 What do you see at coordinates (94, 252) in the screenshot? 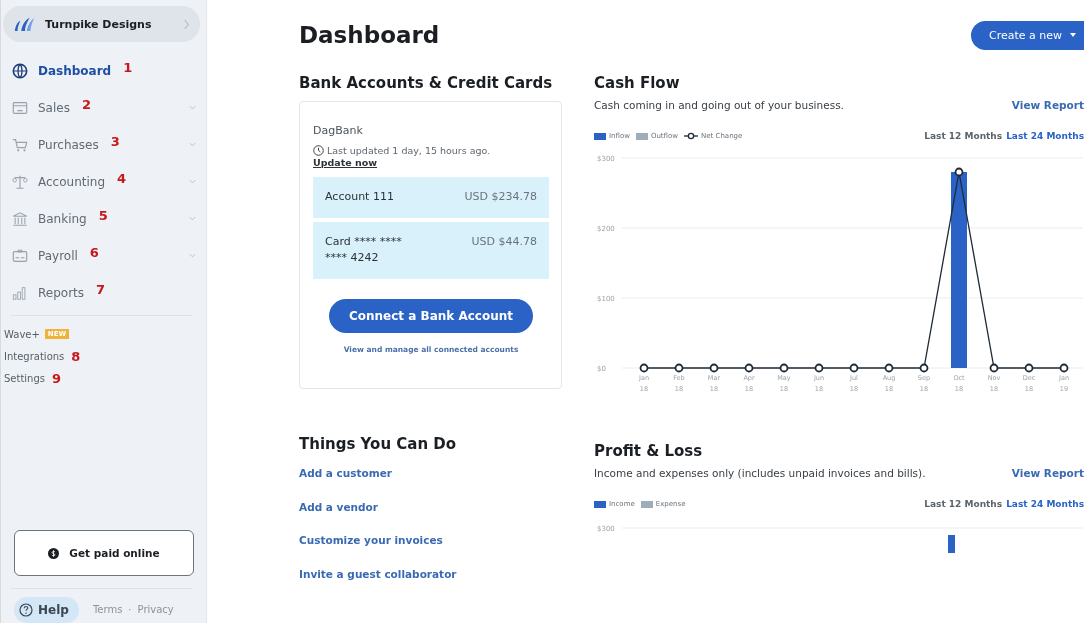
I see `annotation-number: 6` at bounding box center [94, 252].